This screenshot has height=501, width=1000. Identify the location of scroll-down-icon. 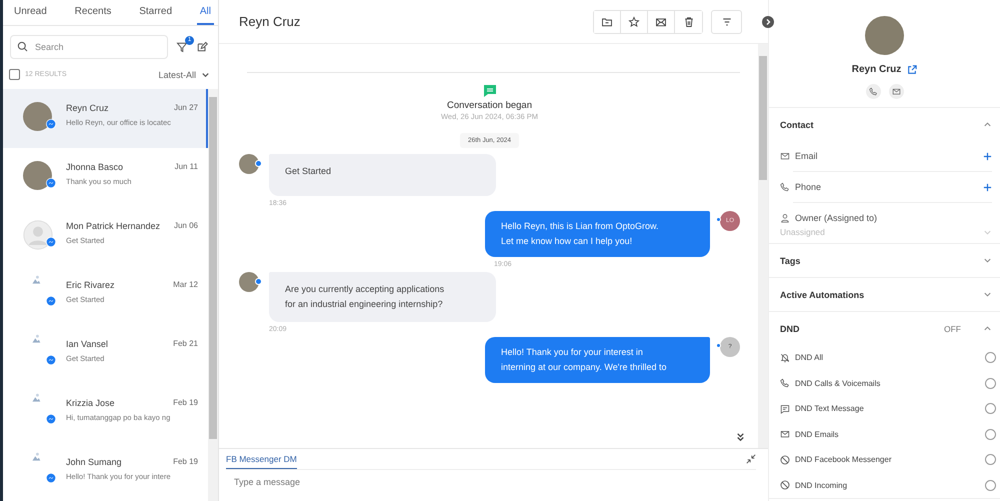
(740, 437).